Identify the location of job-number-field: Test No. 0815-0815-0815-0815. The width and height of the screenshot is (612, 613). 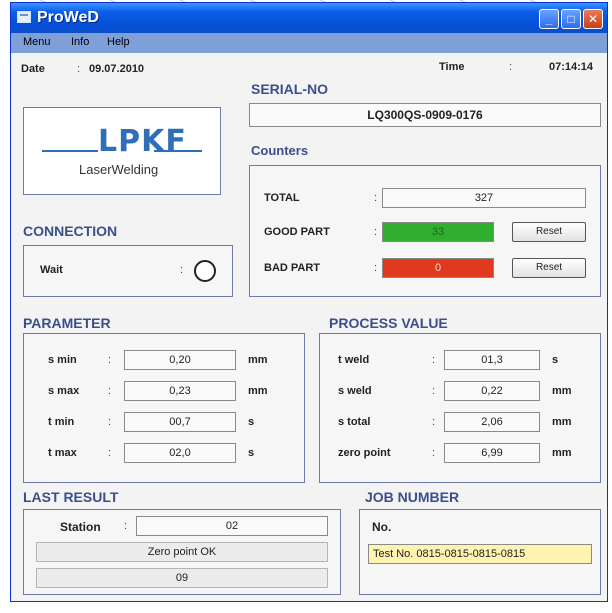
(480, 554).